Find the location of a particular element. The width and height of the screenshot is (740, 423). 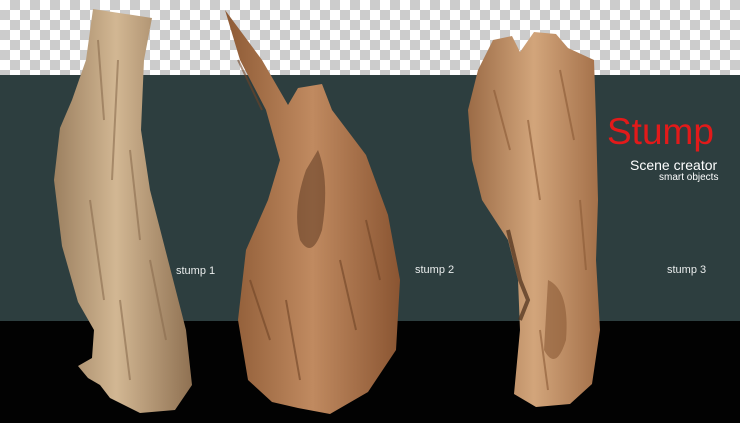

product-tagline: smart objects is located at coordinates (689, 177).